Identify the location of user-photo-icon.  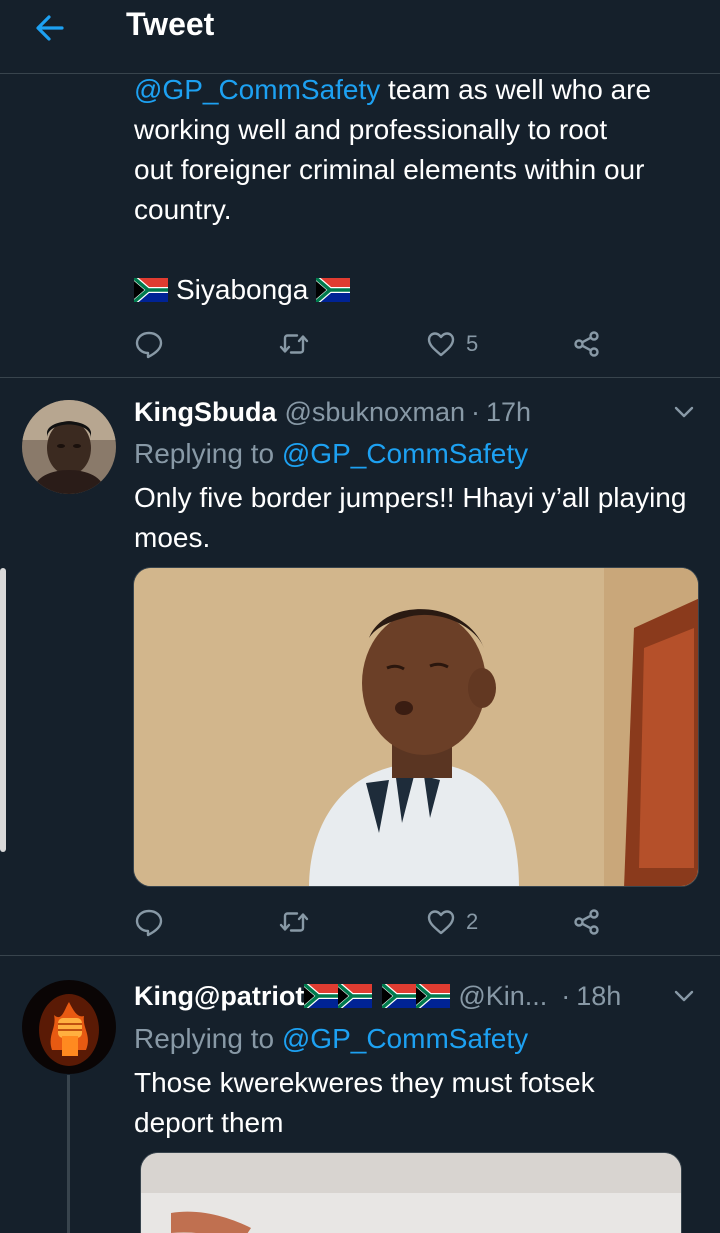
(69, 447).